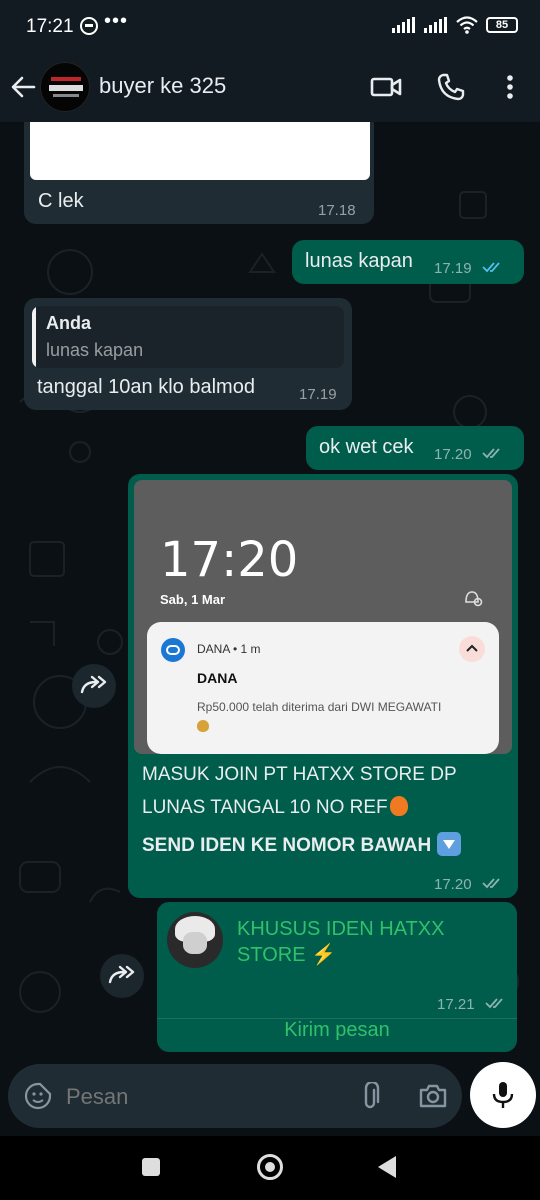 The height and width of the screenshot is (1200, 540). I want to click on microphone-icon, so click(503, 1095).